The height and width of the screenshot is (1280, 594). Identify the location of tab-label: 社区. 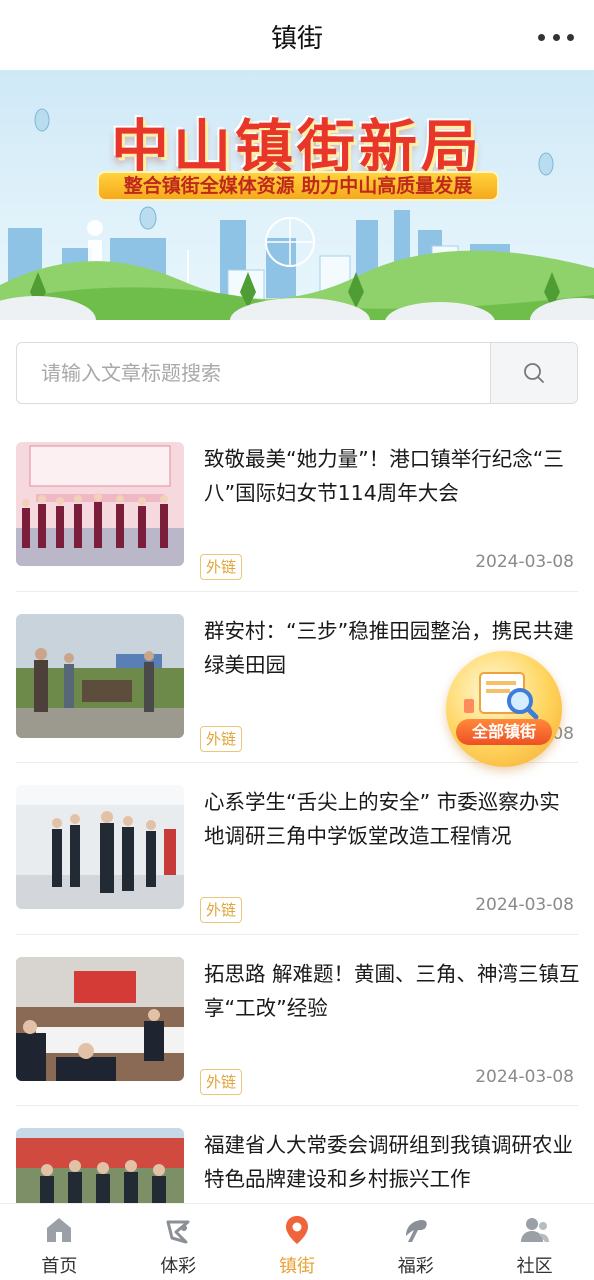
(534, 1266).